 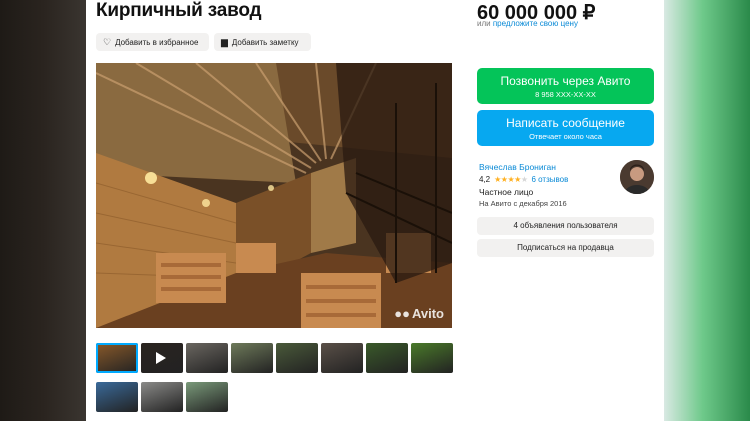 I want to click on rating-stars: ★★★★★, so click(x=511, y=179).